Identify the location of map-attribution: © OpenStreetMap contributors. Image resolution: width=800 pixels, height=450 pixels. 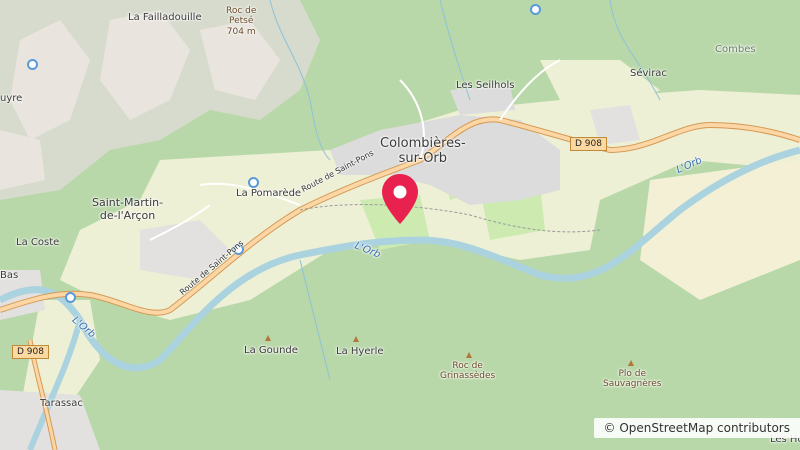
(696, 428).